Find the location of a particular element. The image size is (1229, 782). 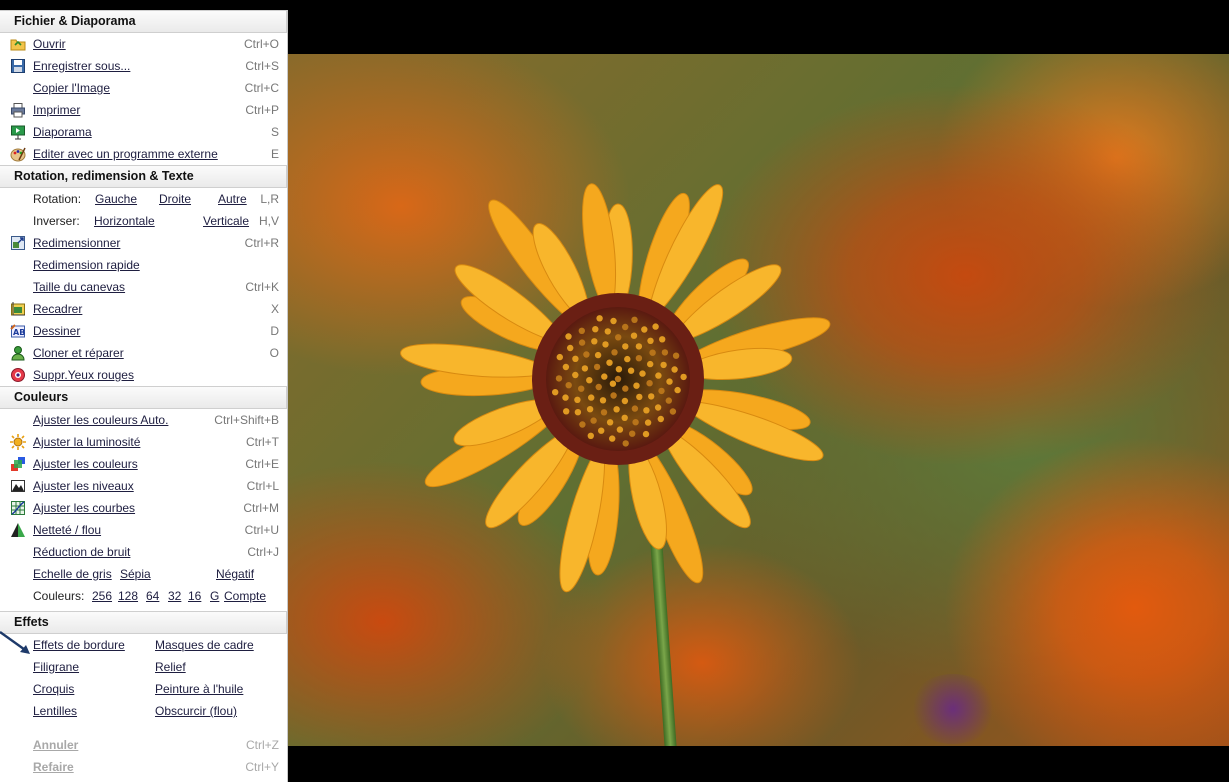

rotate-right-link: Droite is located at coordinates (175, 199).